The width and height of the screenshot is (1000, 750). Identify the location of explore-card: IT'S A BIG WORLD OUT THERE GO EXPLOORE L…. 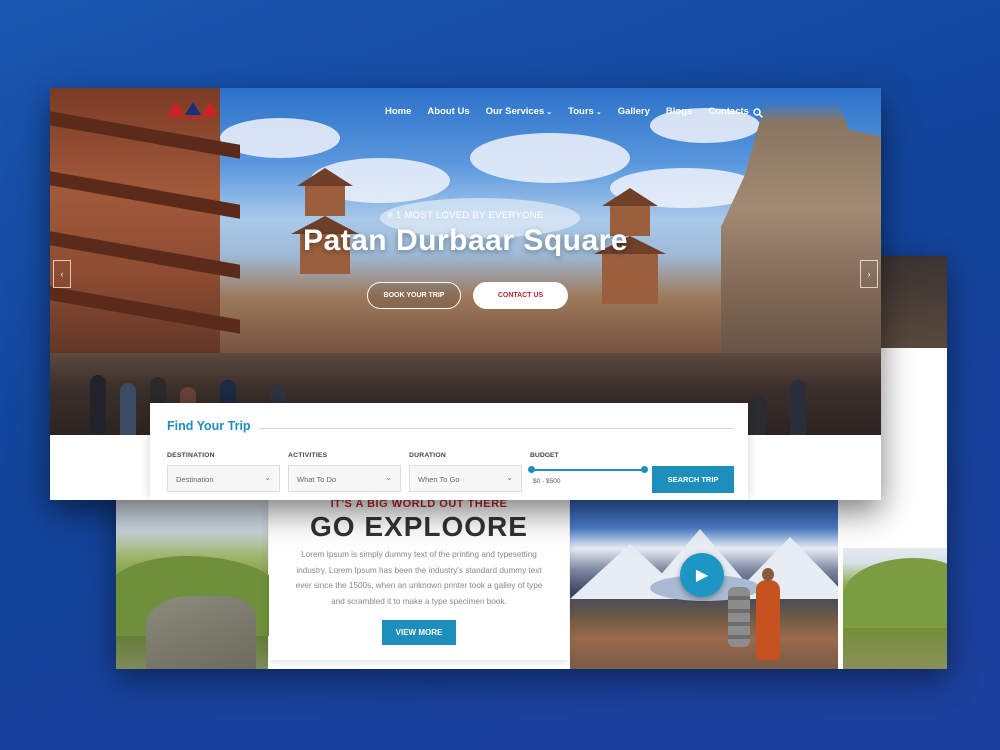
(419, 576).